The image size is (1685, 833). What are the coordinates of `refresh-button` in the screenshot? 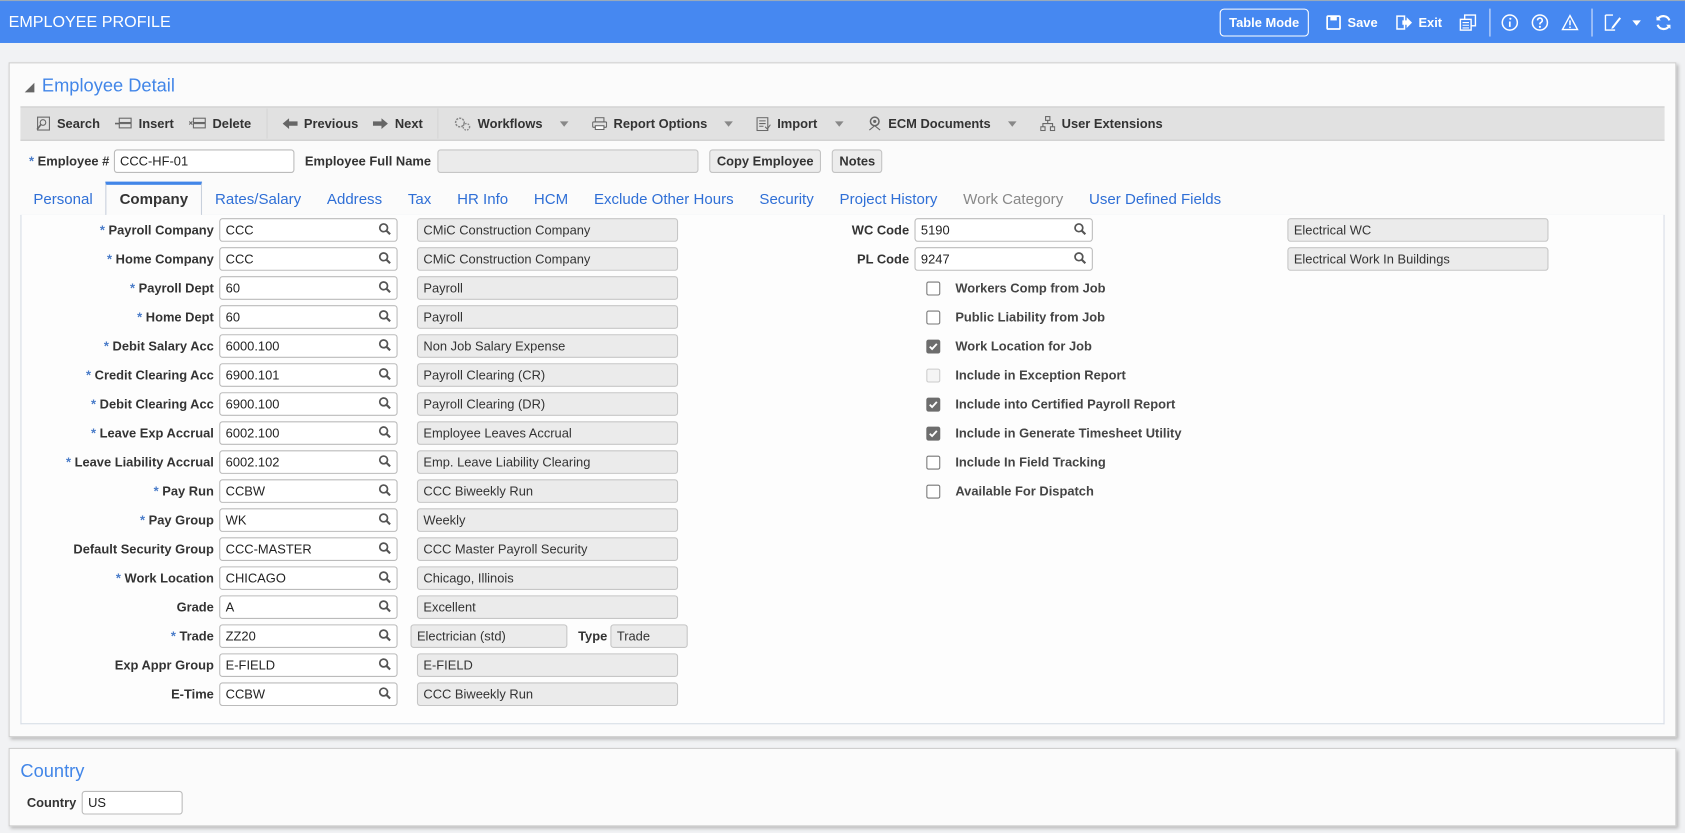 It's located at (1663, 22).